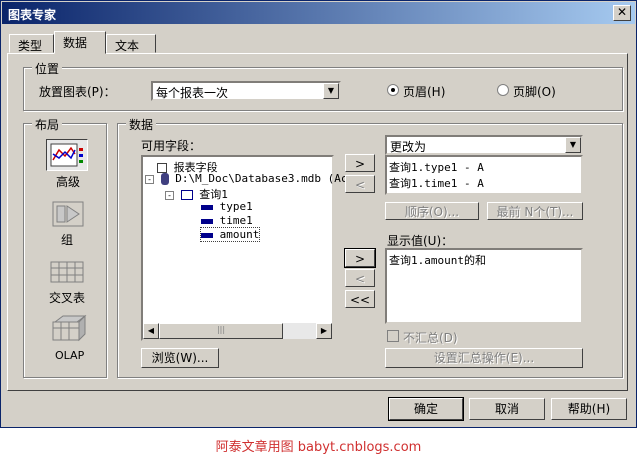 This screenshot has height=468, width=637. I want to click on add-to-change-button: >, so click(360, 163).